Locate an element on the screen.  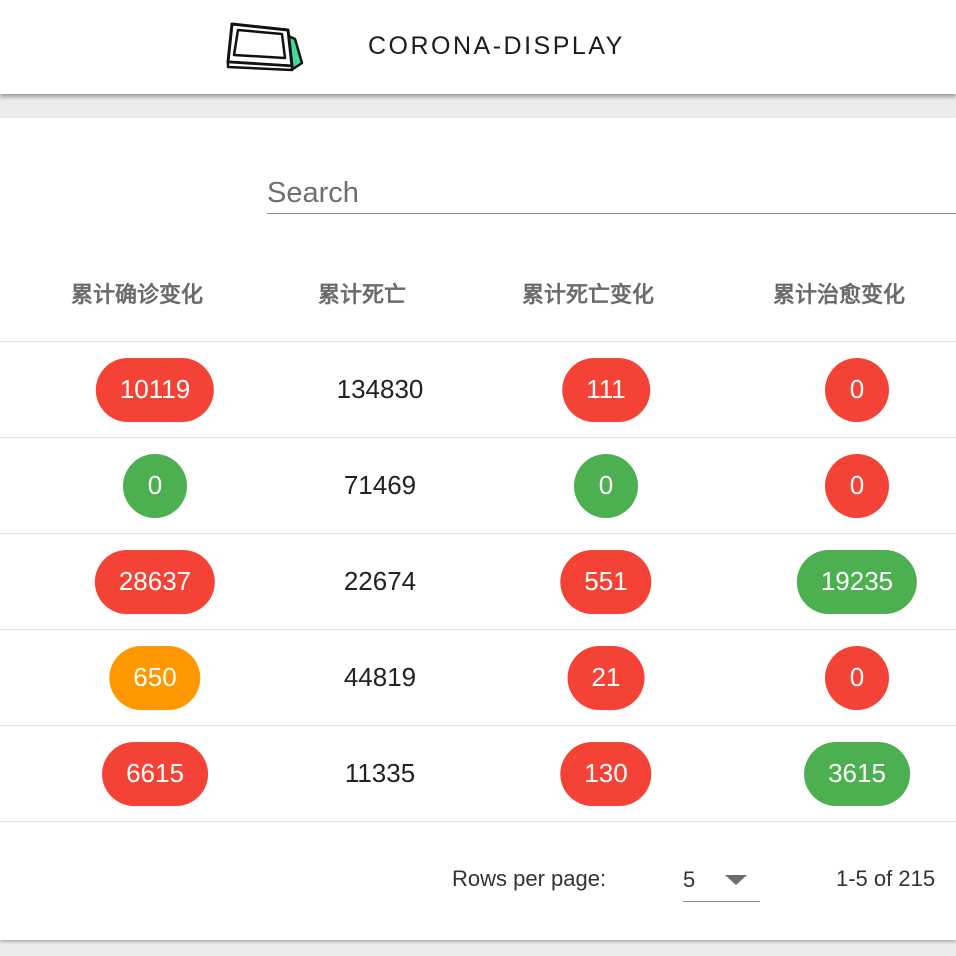
rows-per-page-select: 5 is located at coordinates (721, 880).